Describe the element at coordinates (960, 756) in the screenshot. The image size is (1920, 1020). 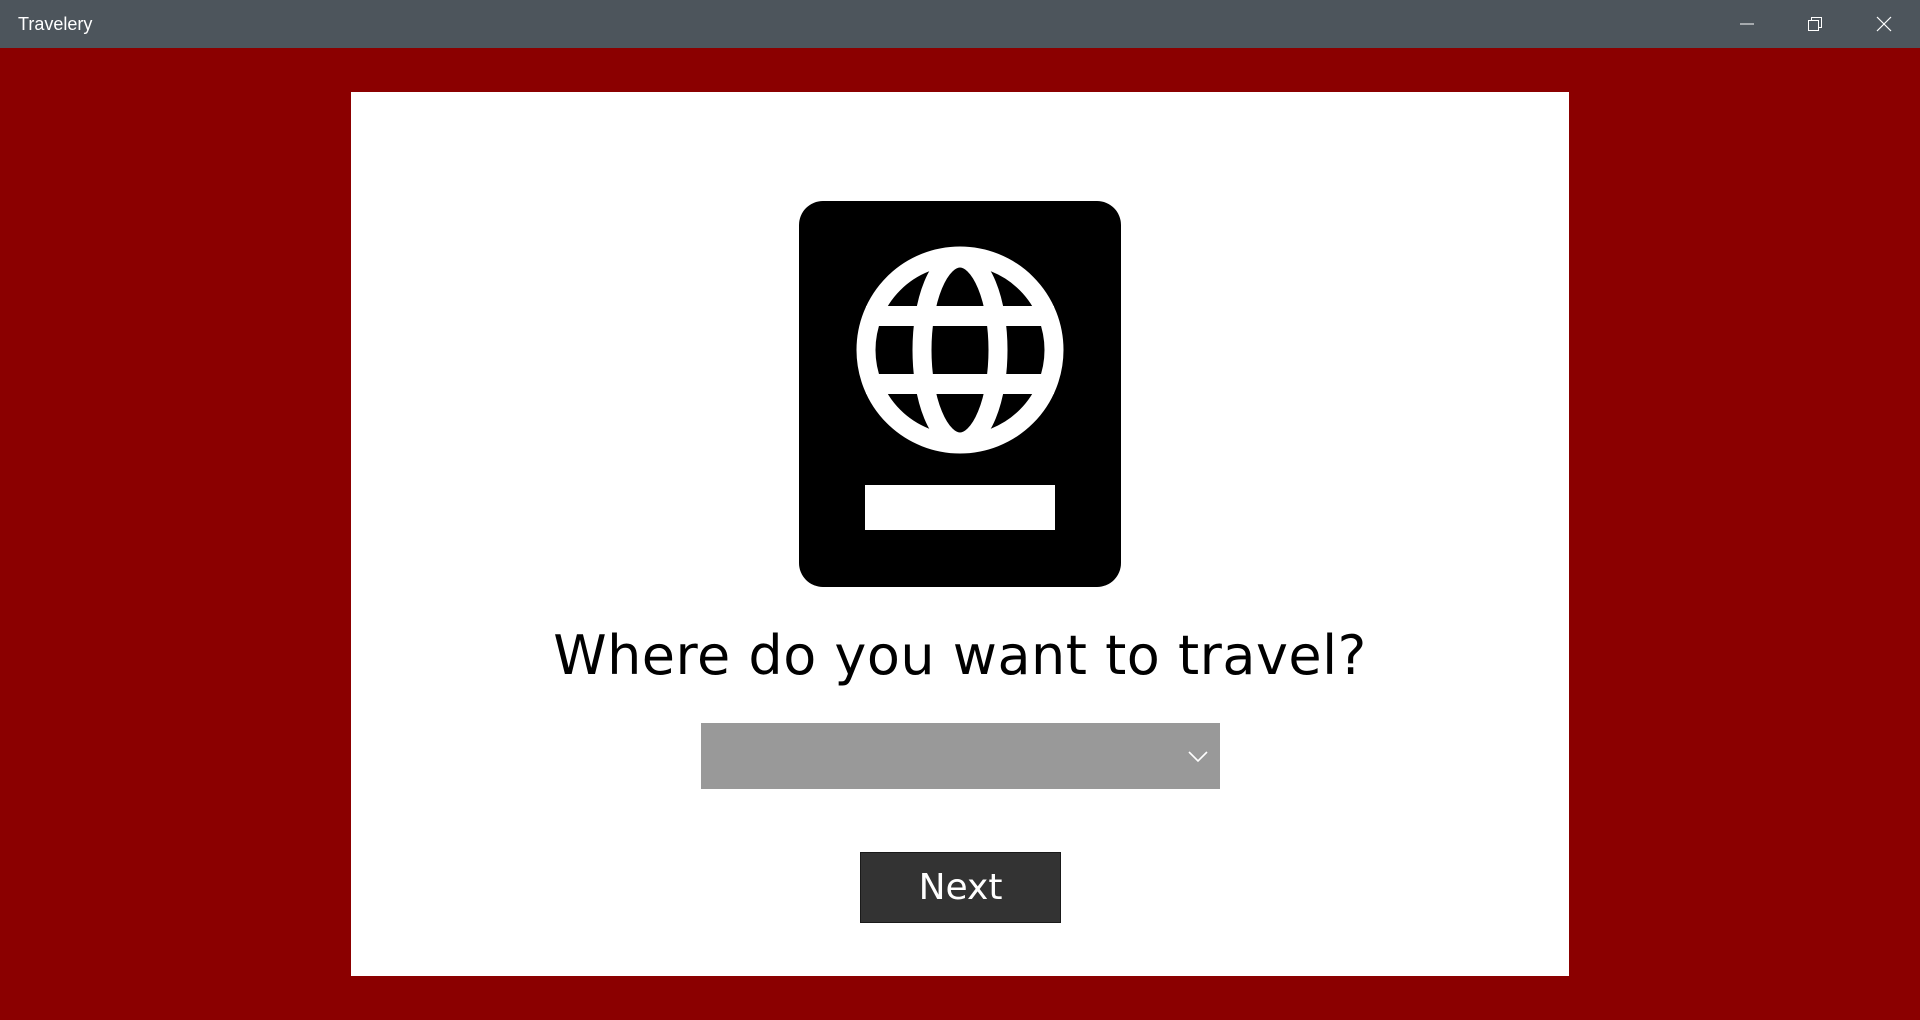
I see `destination-select` at that location.